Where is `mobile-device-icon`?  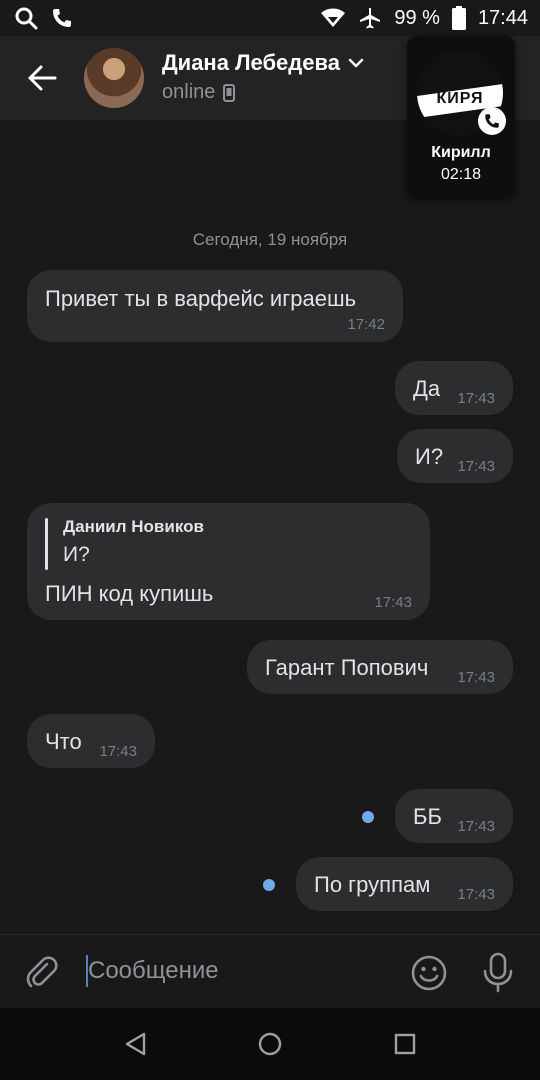
mobile-device-icon is located at coordinates (229, 92).